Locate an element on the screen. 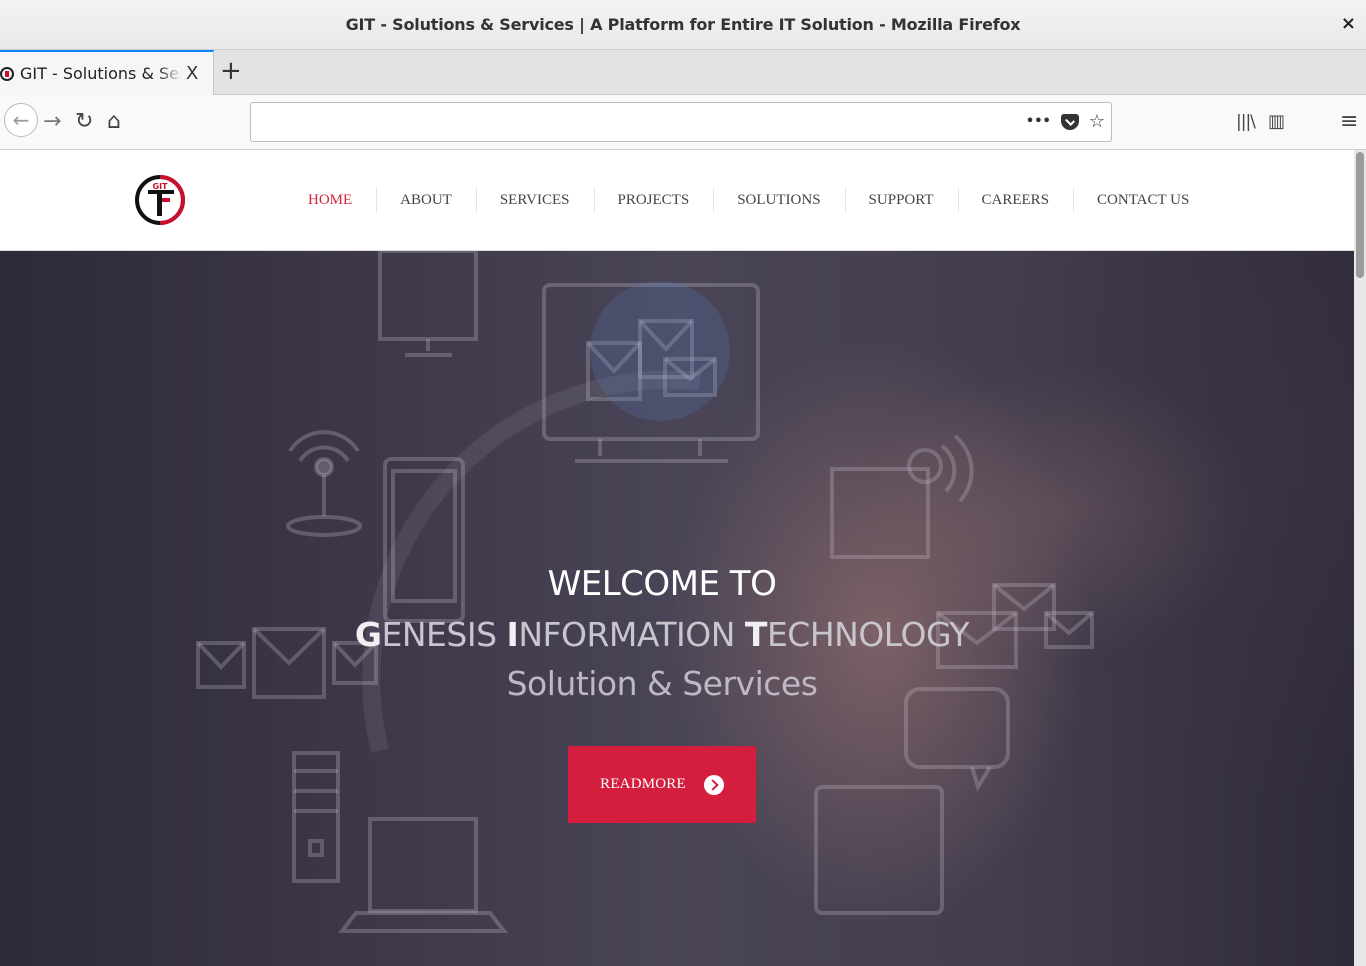 This screenshot has height=966, width=1366. company-word-rest-1: ENESIS is located at coordinates (439, 634).